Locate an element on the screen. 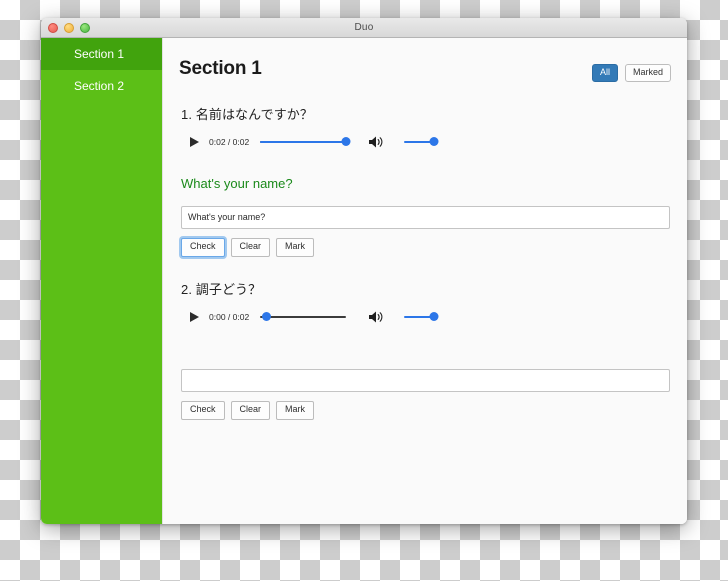 The image size is (728, 581). audio-time-display: 0:00 / 0:02 is located at coordinates (229, 316).